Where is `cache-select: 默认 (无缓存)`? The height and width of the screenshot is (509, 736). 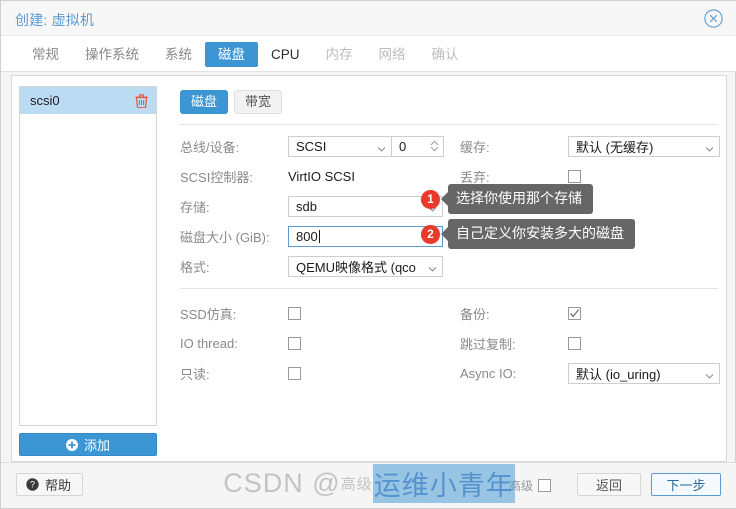 cache-select: 默认 (无缓存) is located at coordinates (644, 146).